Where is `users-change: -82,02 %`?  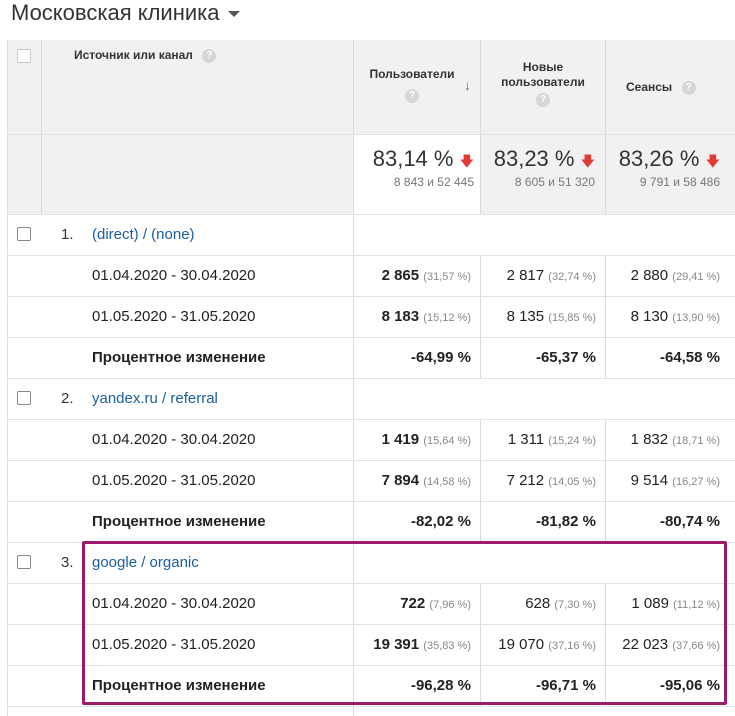
users-change: -82,02 % is located at coordinates (413, 521).